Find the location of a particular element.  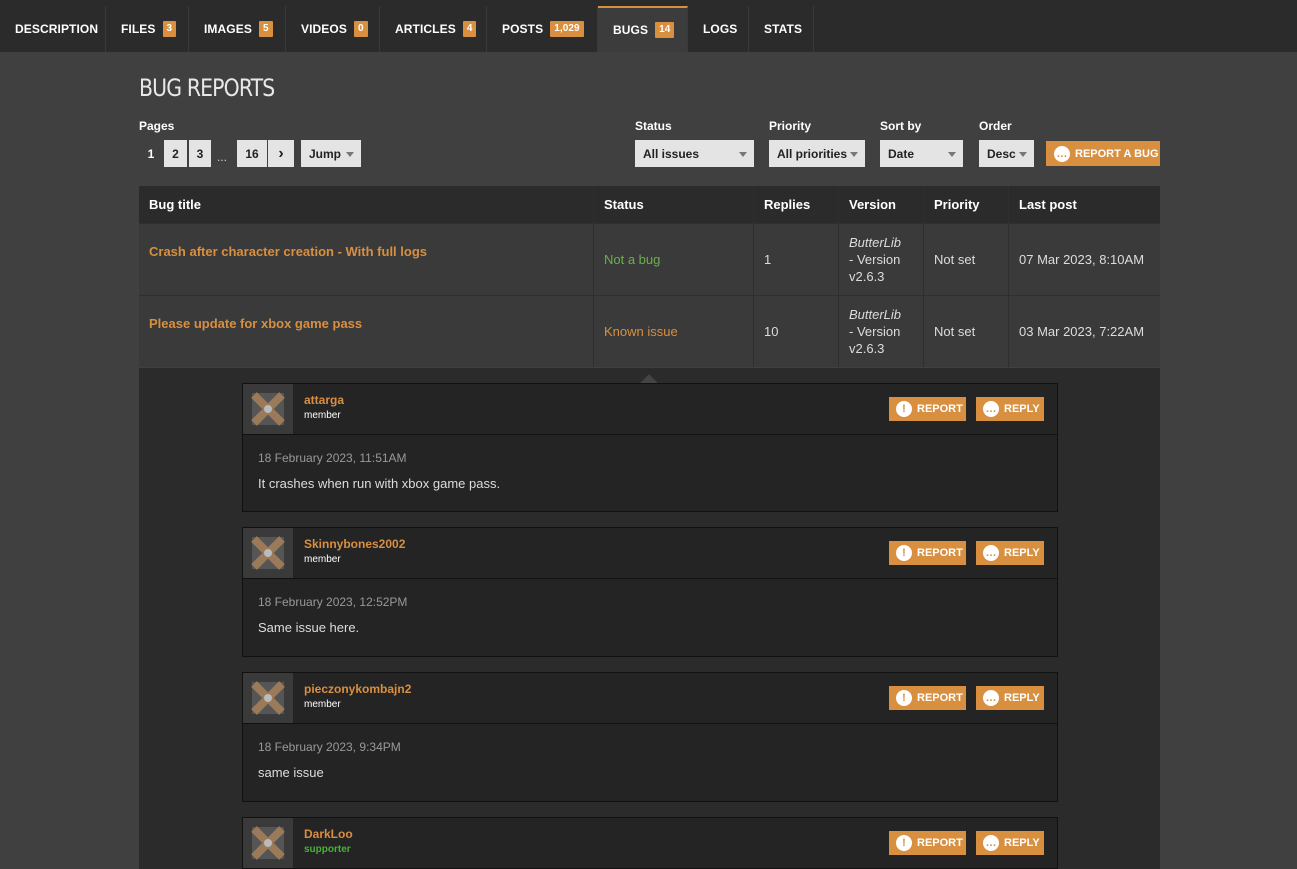

username: pieczonykombajn2 is located at coordinates (357, 689).